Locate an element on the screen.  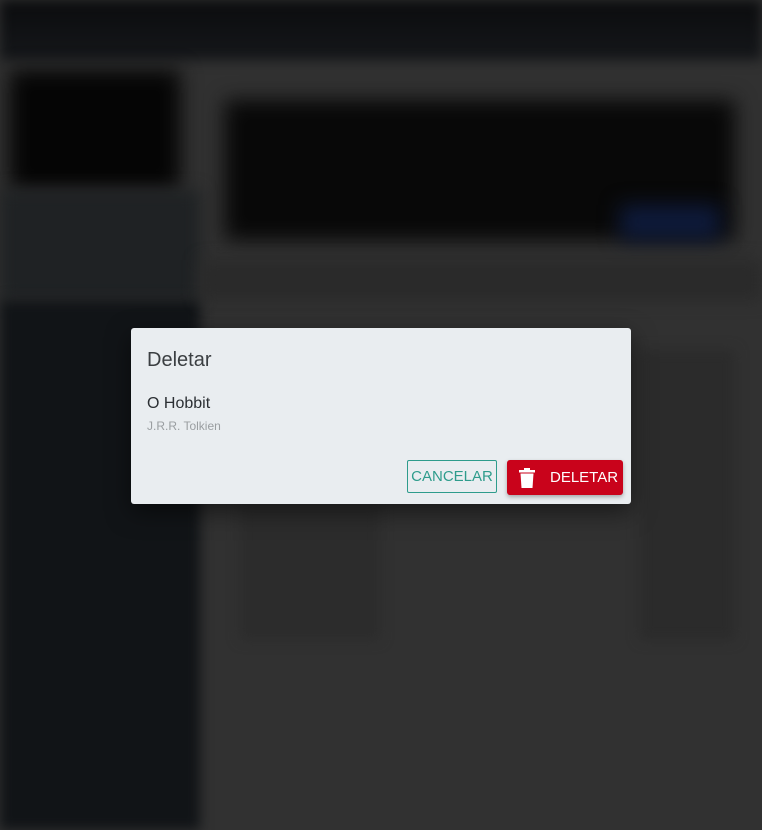
background-top-bar is located at coordinates (381, 30).